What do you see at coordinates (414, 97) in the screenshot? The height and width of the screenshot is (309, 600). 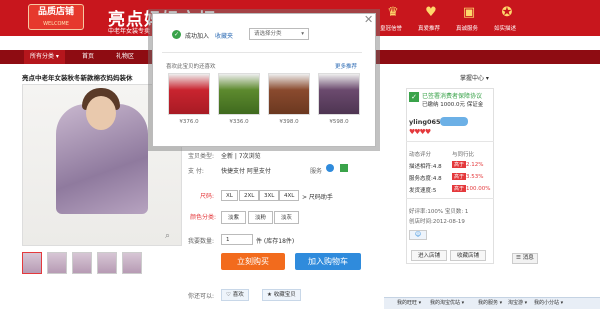 I see `shield-icon: ✓` at bounding box center [414, 97].